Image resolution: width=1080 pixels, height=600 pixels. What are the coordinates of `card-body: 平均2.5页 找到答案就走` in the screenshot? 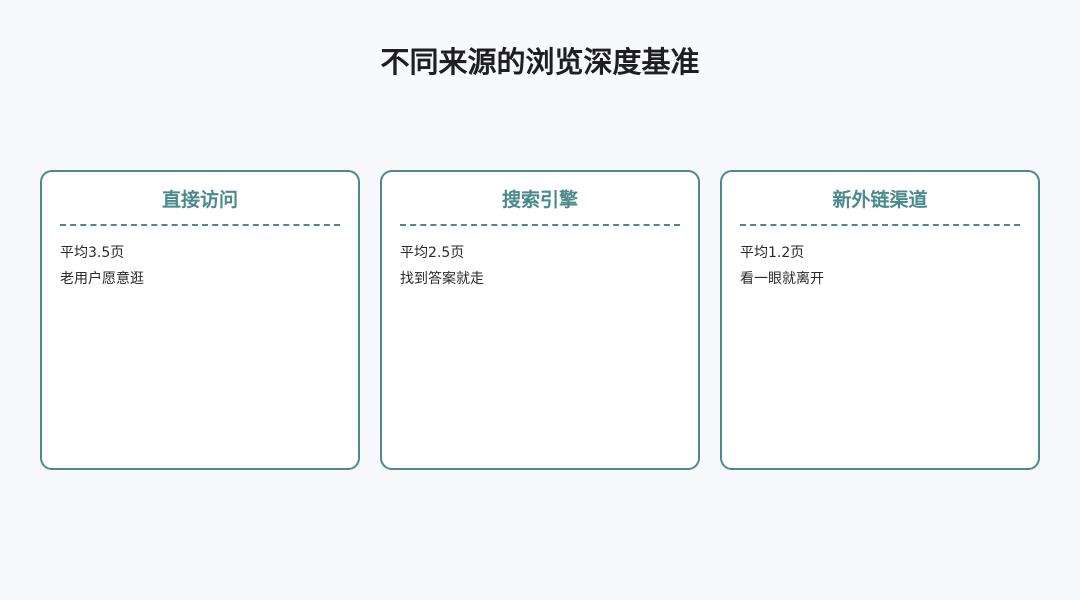 It's located at (540, 259).